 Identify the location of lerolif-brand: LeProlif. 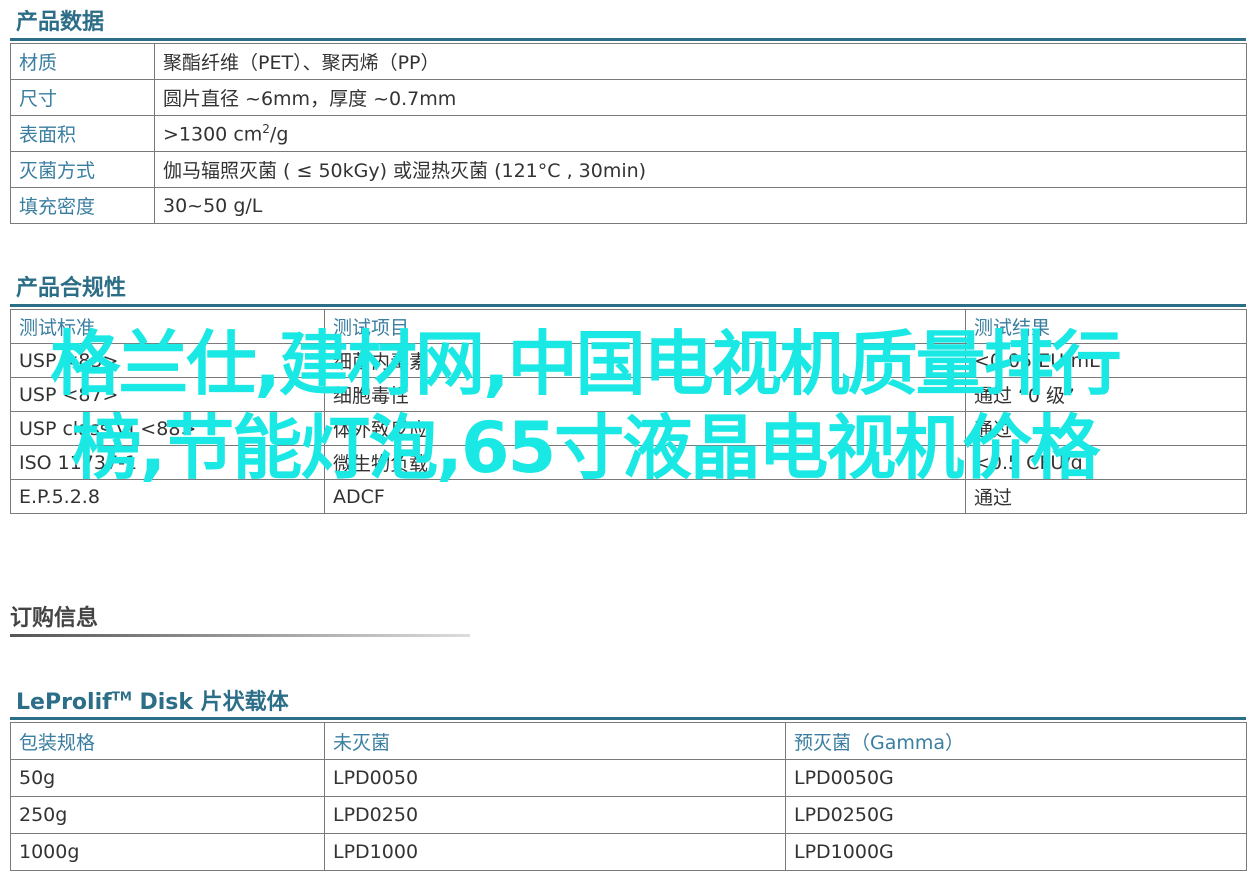
(64, 702).